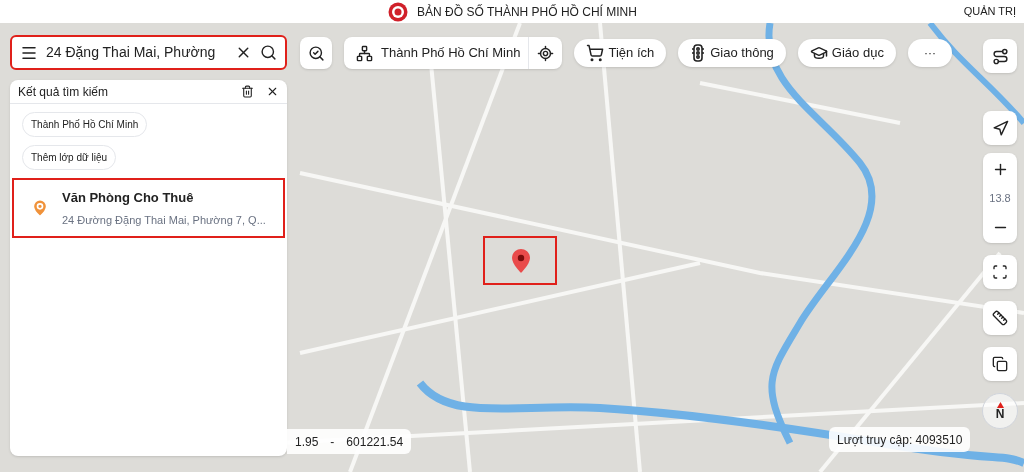  I want to click on traffic-light-icon, so click(698, 53).